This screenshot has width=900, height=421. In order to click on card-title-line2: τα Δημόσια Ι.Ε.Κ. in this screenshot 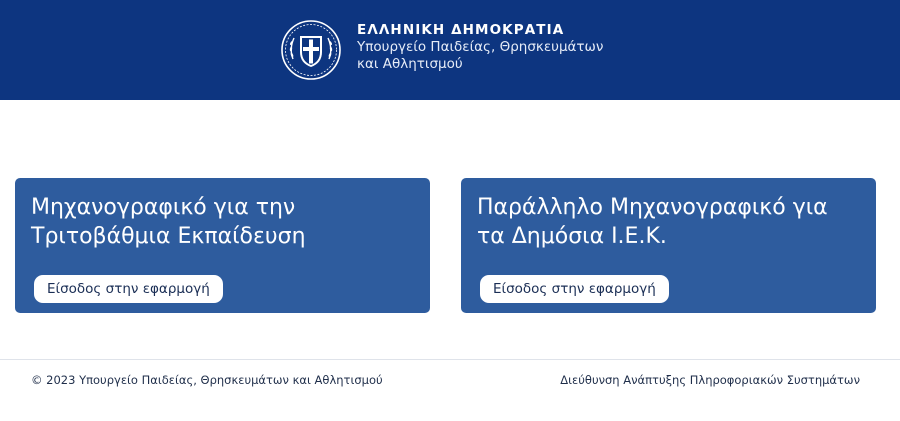, I will do `click(572, 236)`.